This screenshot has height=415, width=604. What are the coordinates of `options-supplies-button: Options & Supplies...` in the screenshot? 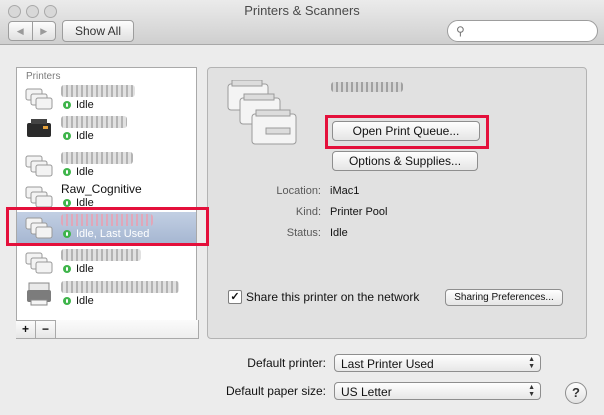 It's located at (405, 161).